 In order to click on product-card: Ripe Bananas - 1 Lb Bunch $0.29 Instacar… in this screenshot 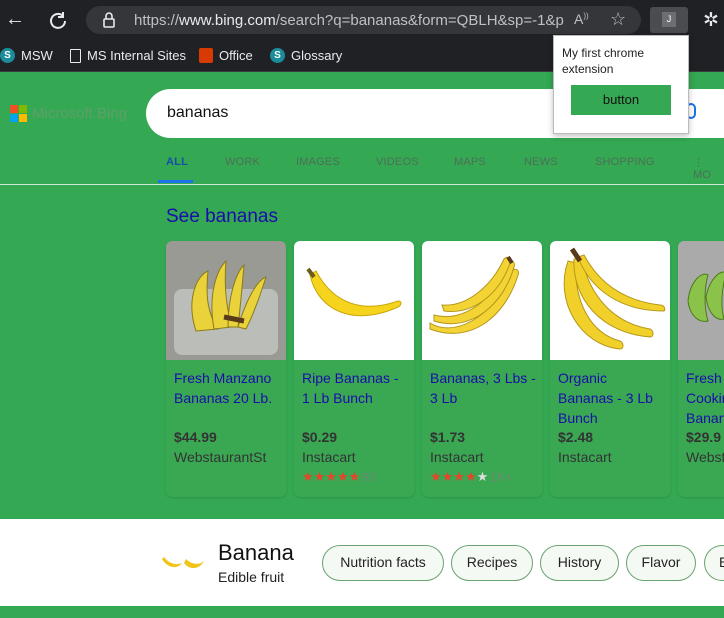, I will do `click(354, 369)`.